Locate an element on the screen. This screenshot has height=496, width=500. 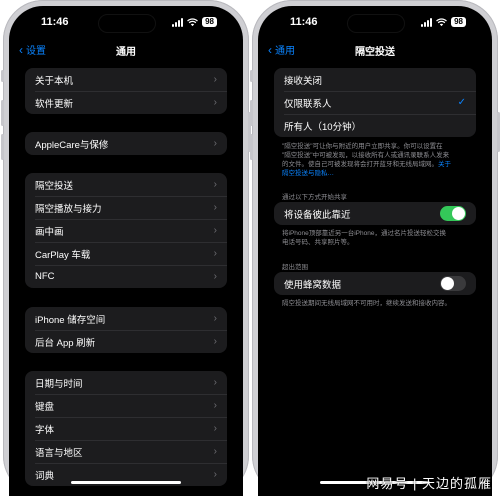
cellular-signal-icon is located at coordinates (427, 22).